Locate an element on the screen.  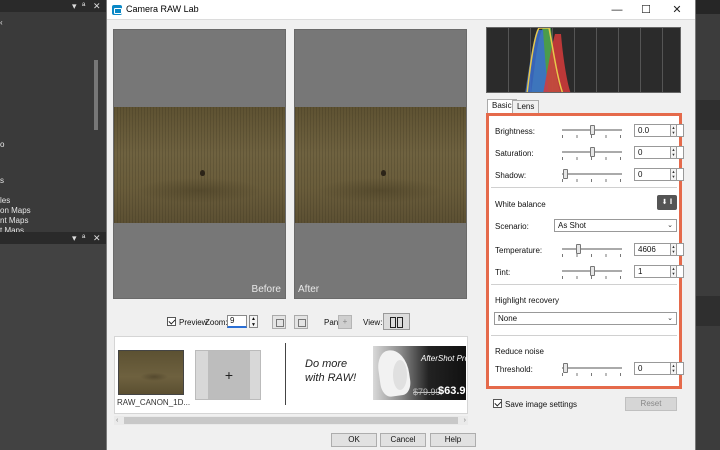
before-preview: Before is located at coordinates (199, 164).